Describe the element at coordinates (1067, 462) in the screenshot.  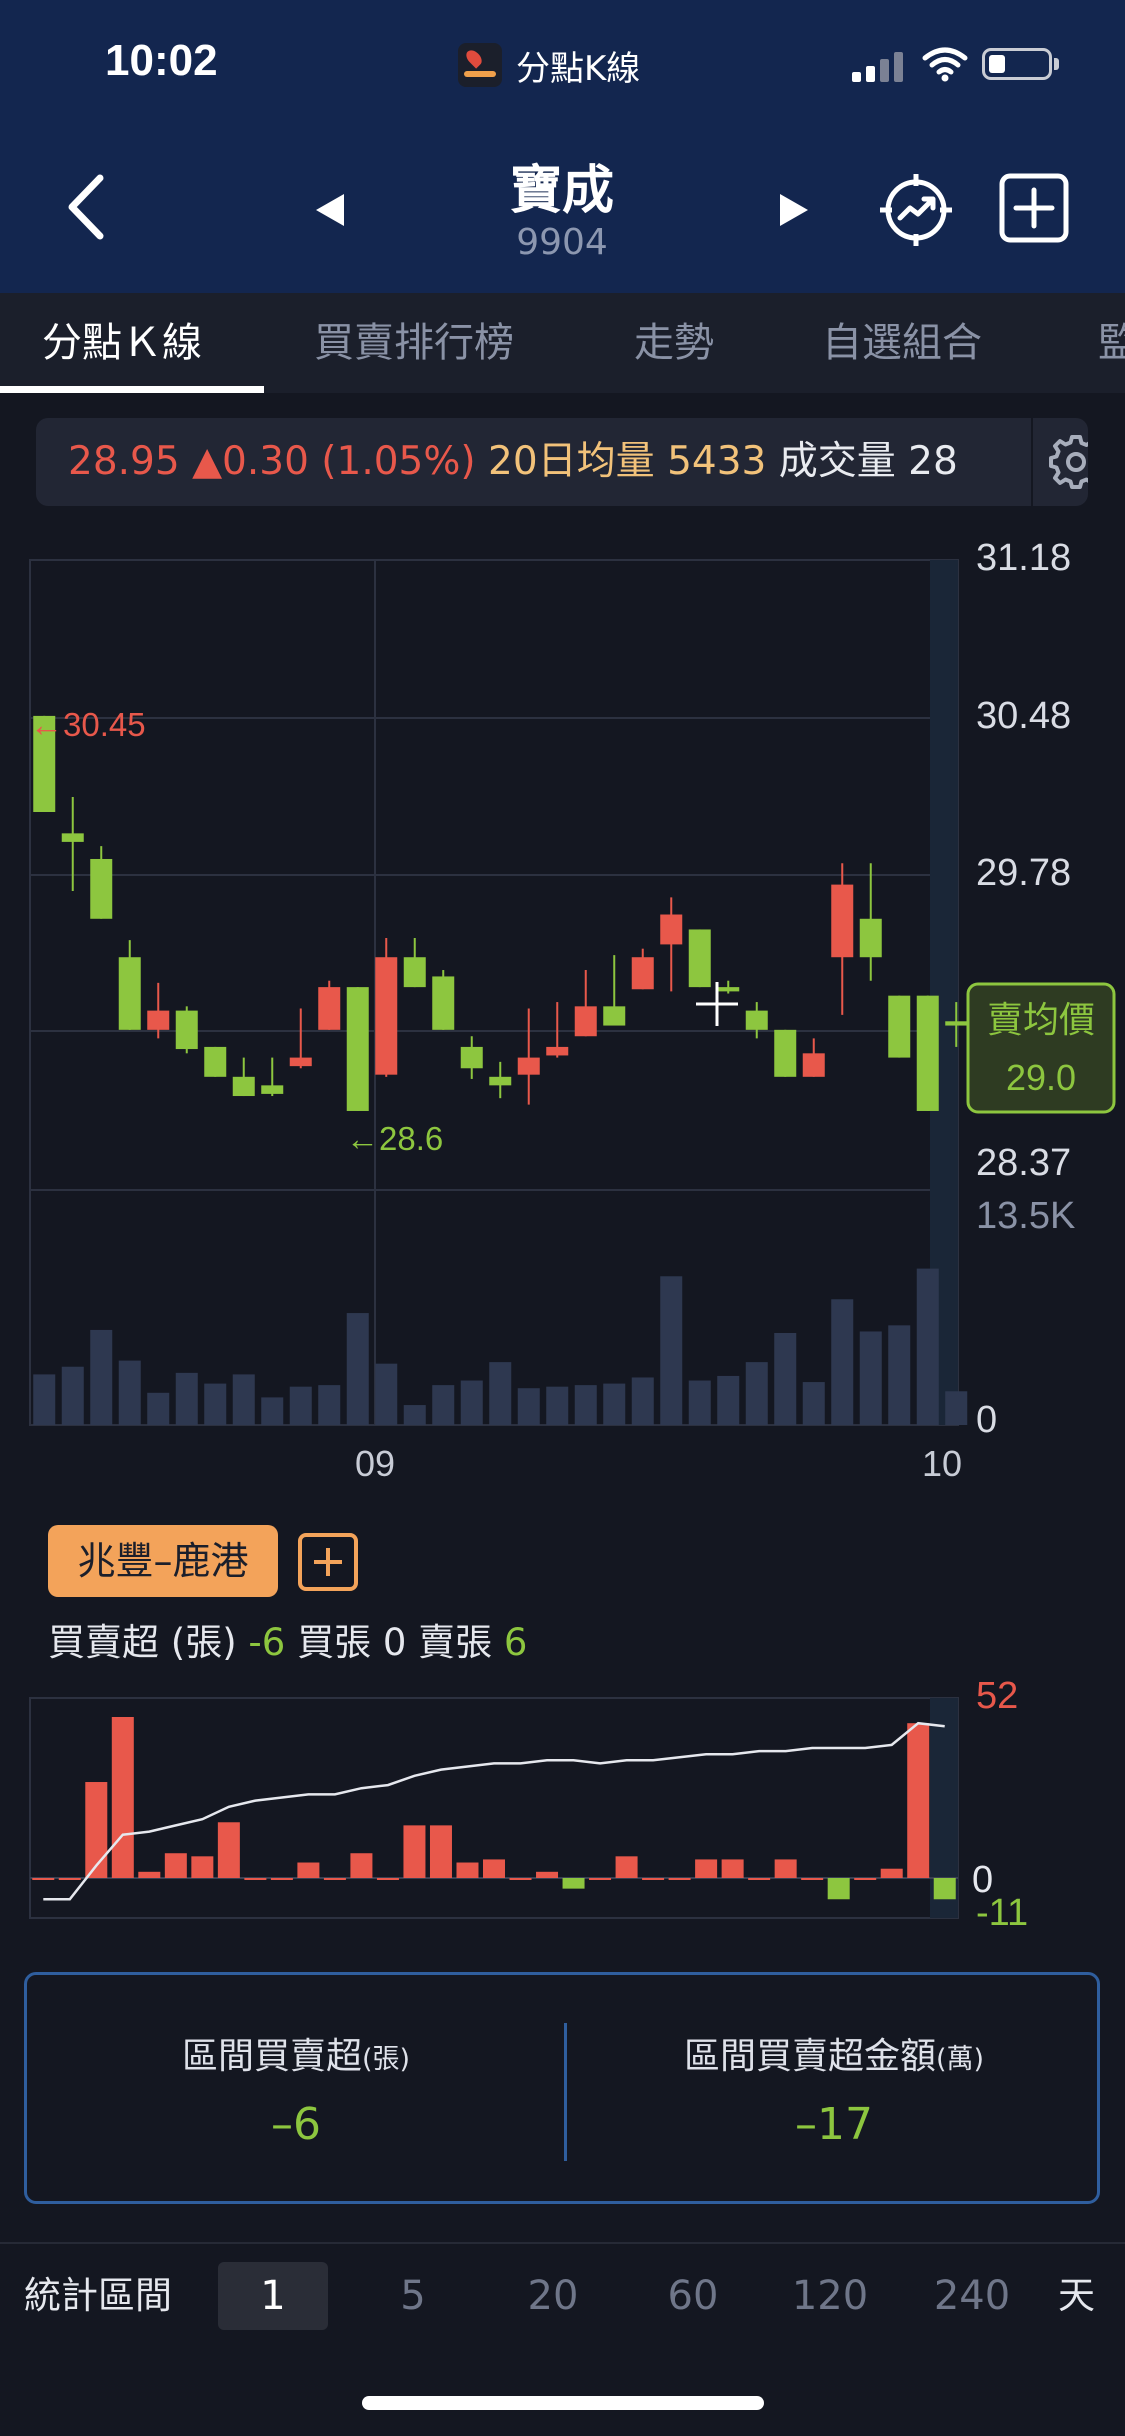
I see `settings-gear-icon` at that location.